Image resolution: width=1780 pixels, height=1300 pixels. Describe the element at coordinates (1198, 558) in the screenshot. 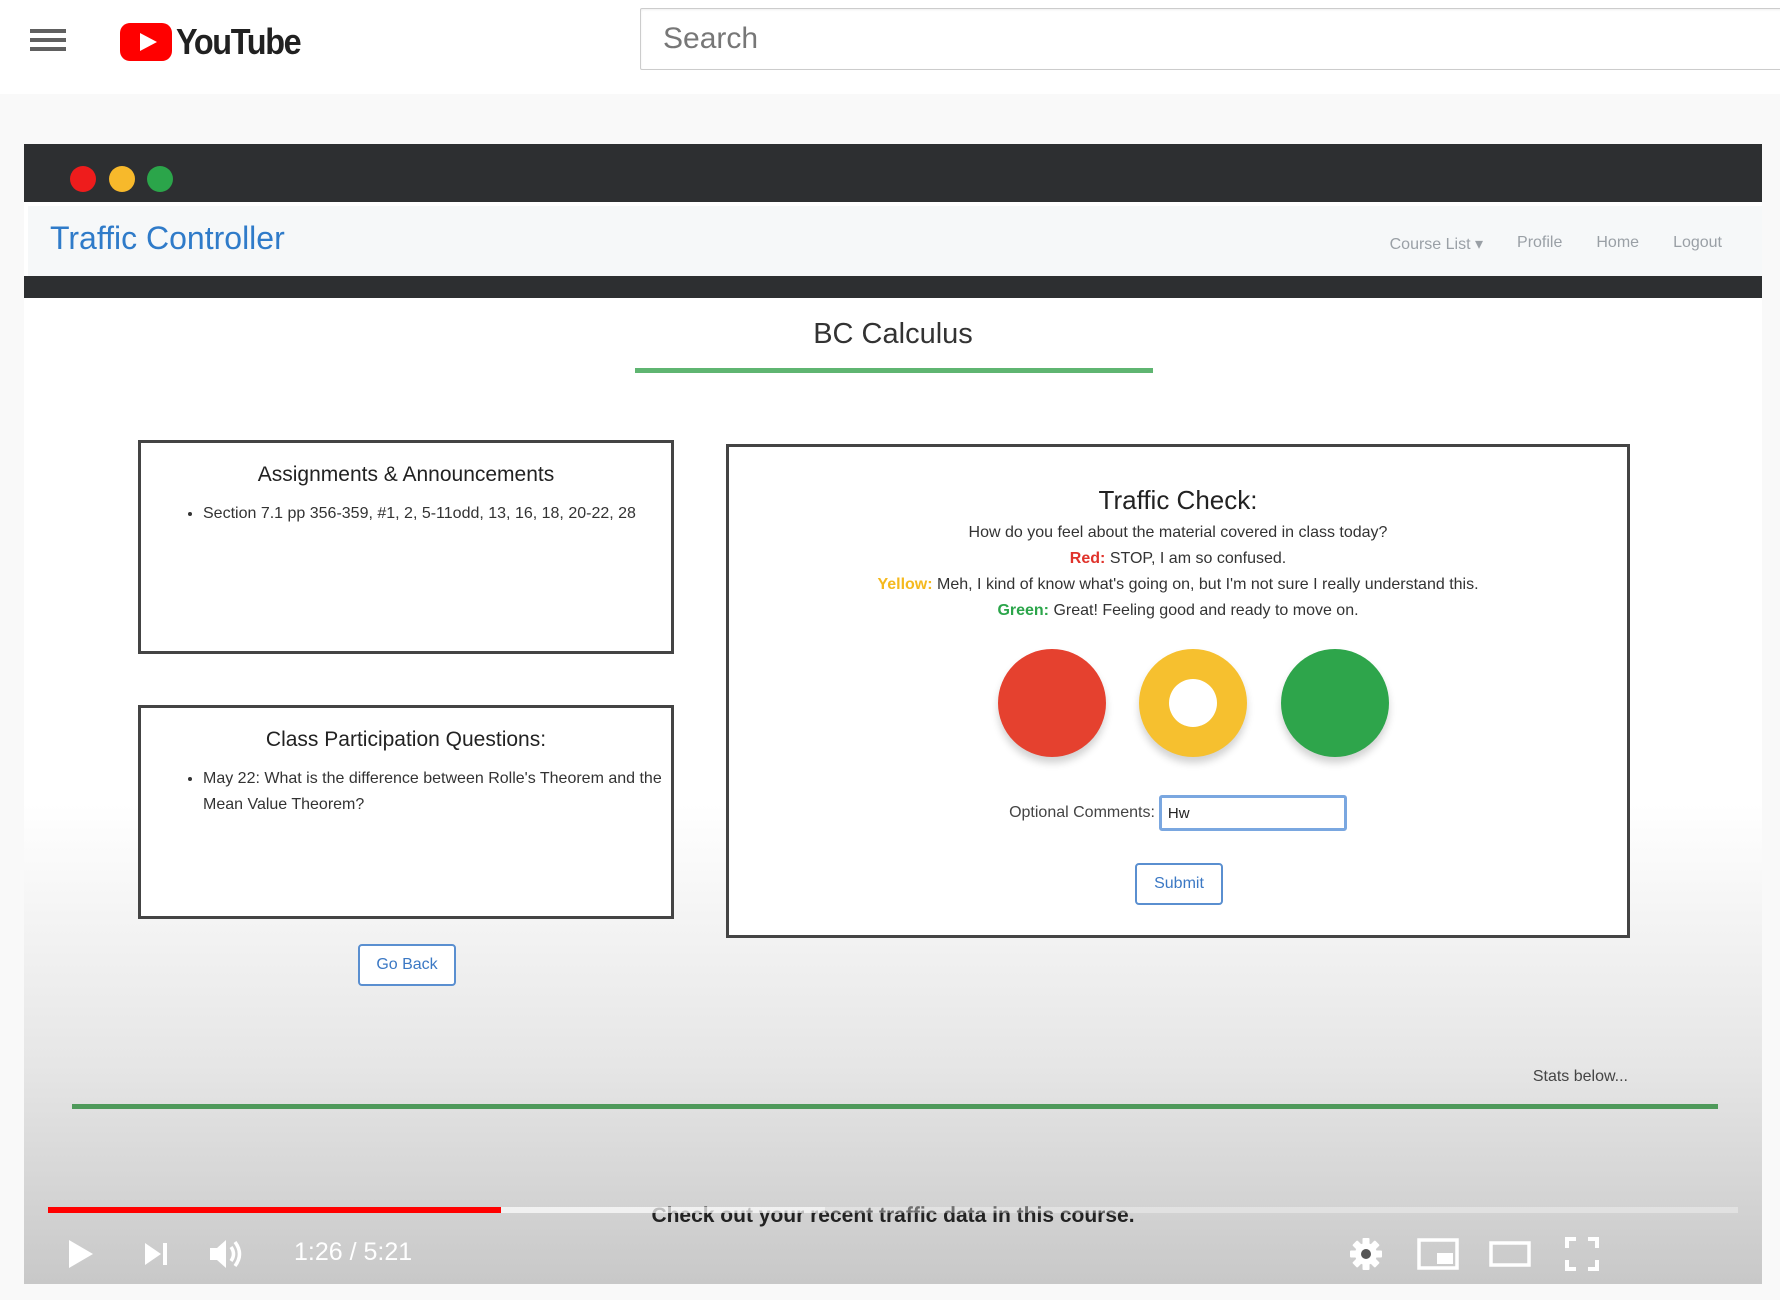

I see `red-text: STOP, I am so confused.` at that location.